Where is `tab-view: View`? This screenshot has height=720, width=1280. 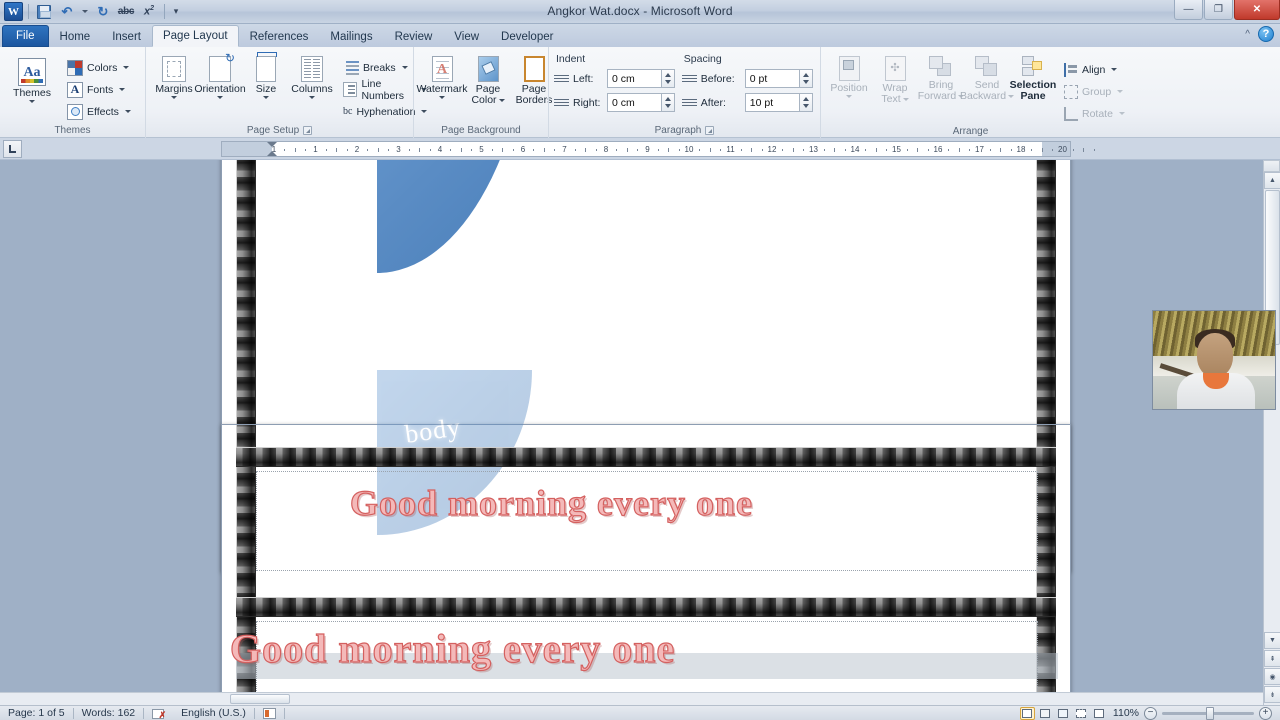 tab-view: View is located at coordinates (466, 36).